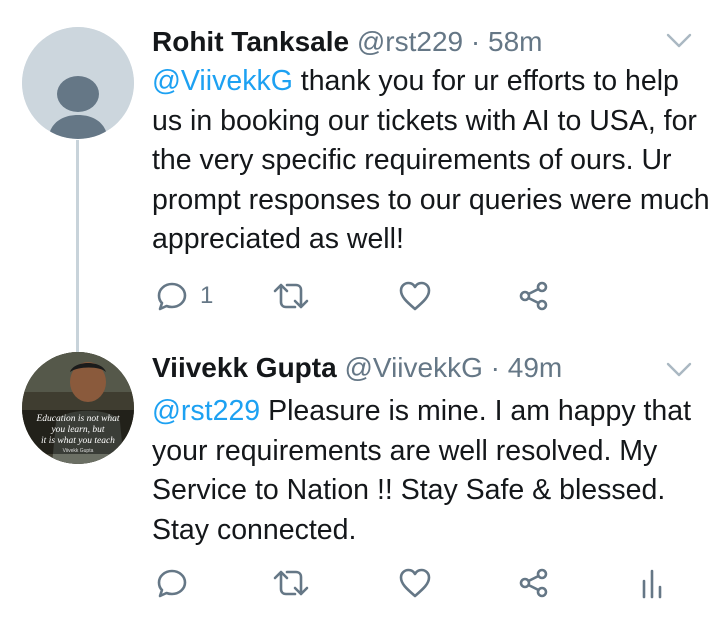 This screenshot has width=720, height=623. What do you see at coordinates (410, 41) in the screenshot?
I see `author-handle: @rst229` at bounding box center [410, 41].